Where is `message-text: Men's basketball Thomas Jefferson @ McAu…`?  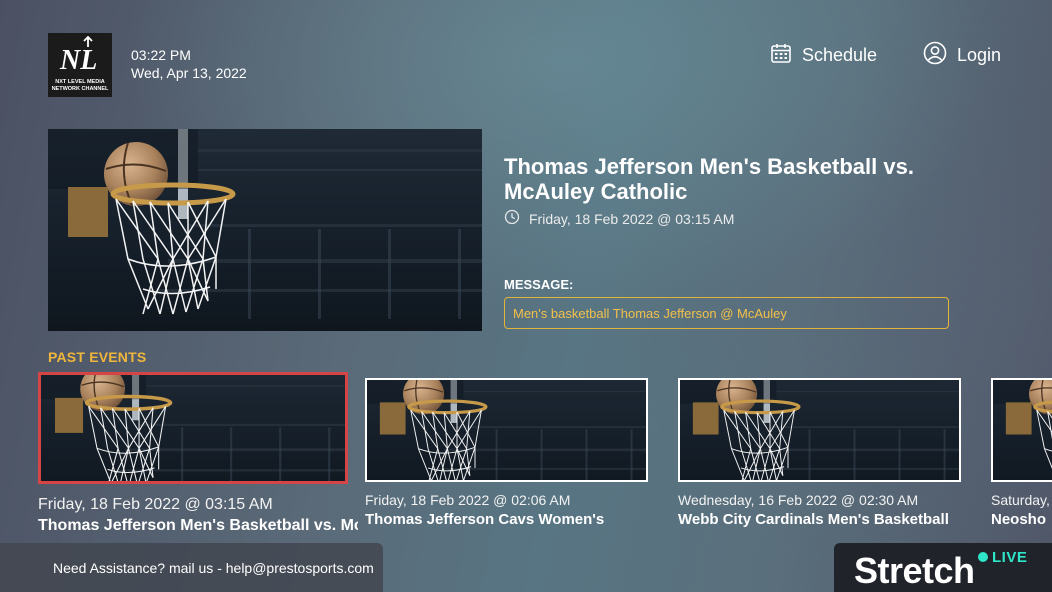 message-text: Men's basketball Thomas Jefferson @ McAu… is located at coordinates (650, 313).